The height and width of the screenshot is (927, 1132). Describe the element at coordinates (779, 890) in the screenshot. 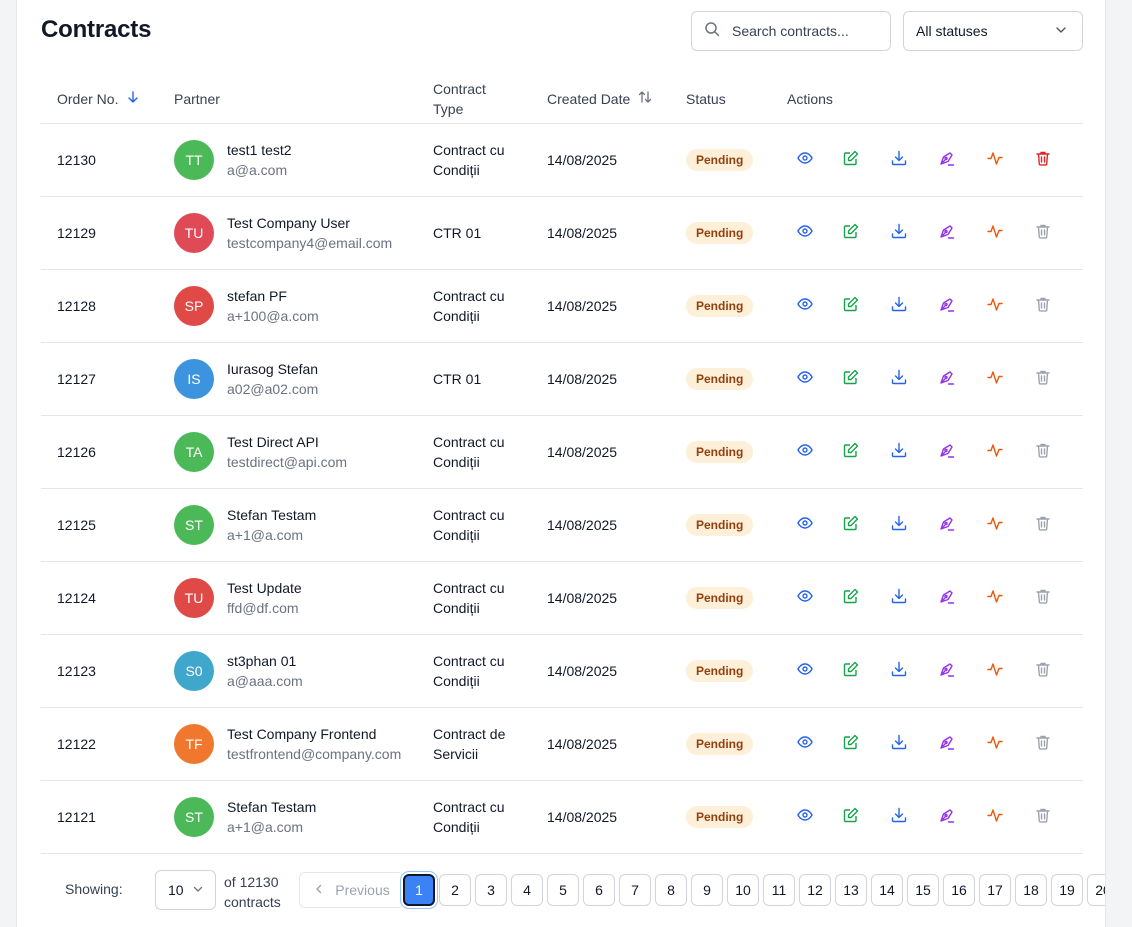

I see `page-11-button: 11` at that location.